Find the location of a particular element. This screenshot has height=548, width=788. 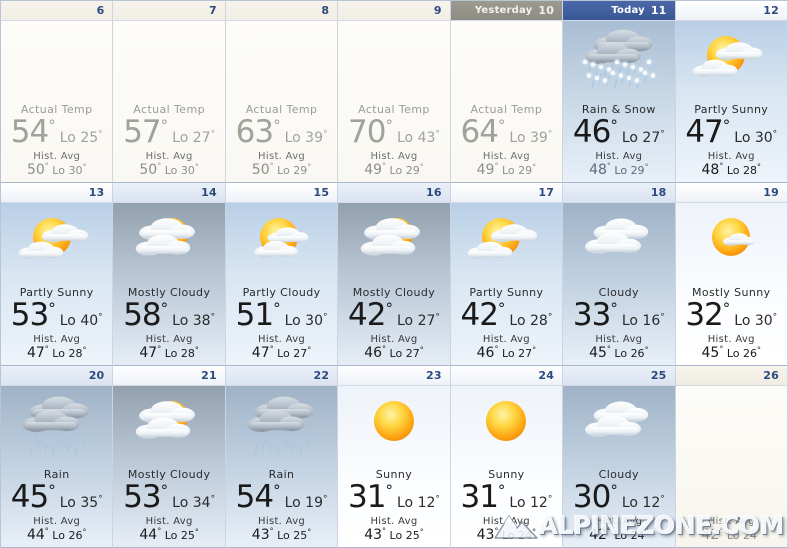

hist-avg-low: Lo 28° is located at coordinates (181, 352).